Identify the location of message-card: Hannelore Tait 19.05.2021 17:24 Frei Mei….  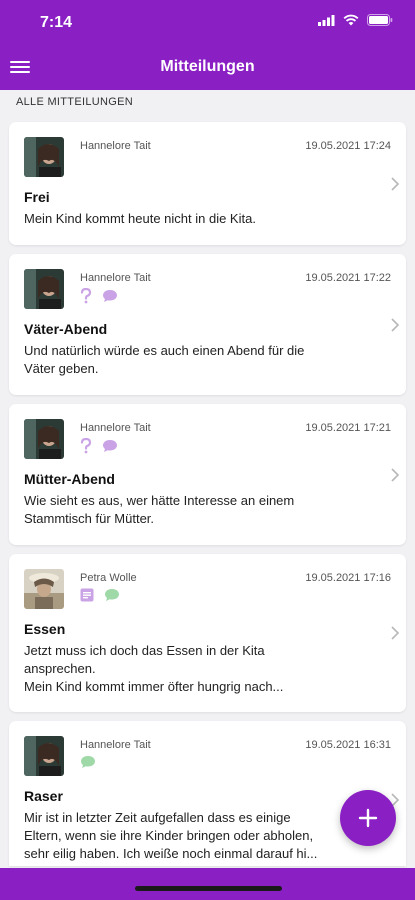
(207, 183).